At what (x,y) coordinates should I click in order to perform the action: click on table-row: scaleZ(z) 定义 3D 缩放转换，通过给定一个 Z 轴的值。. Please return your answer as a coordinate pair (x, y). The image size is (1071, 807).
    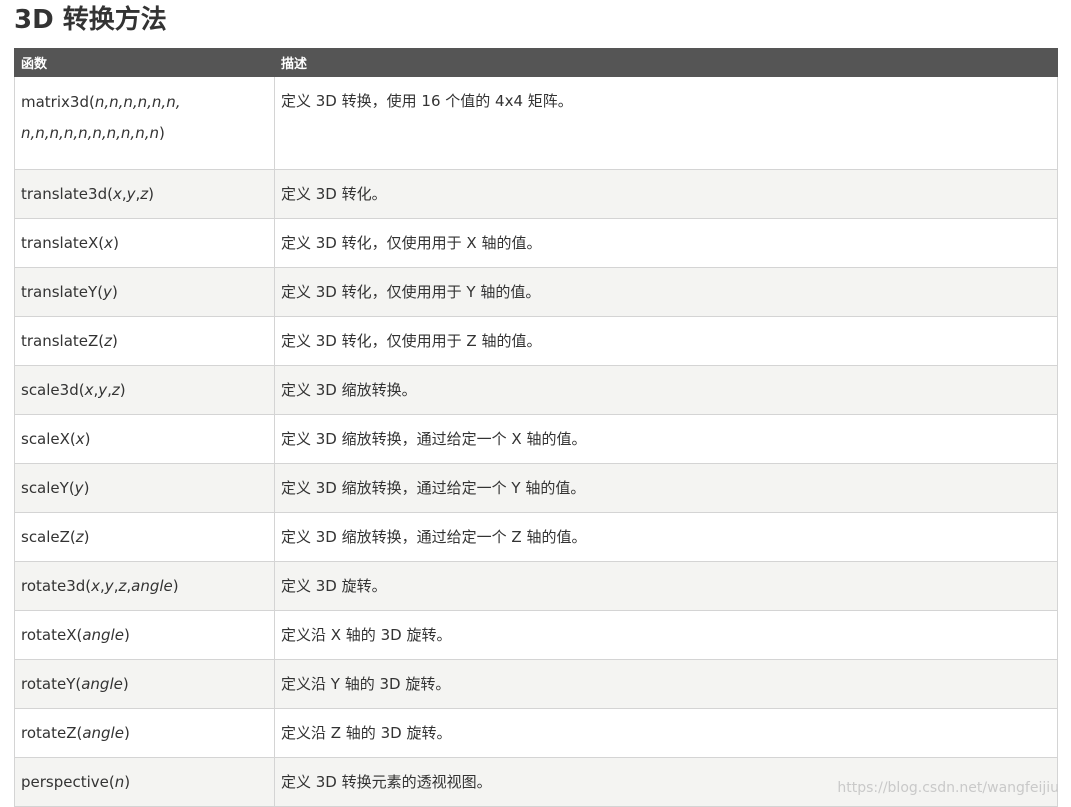
    Looking at the image, I should click on (536, 537).